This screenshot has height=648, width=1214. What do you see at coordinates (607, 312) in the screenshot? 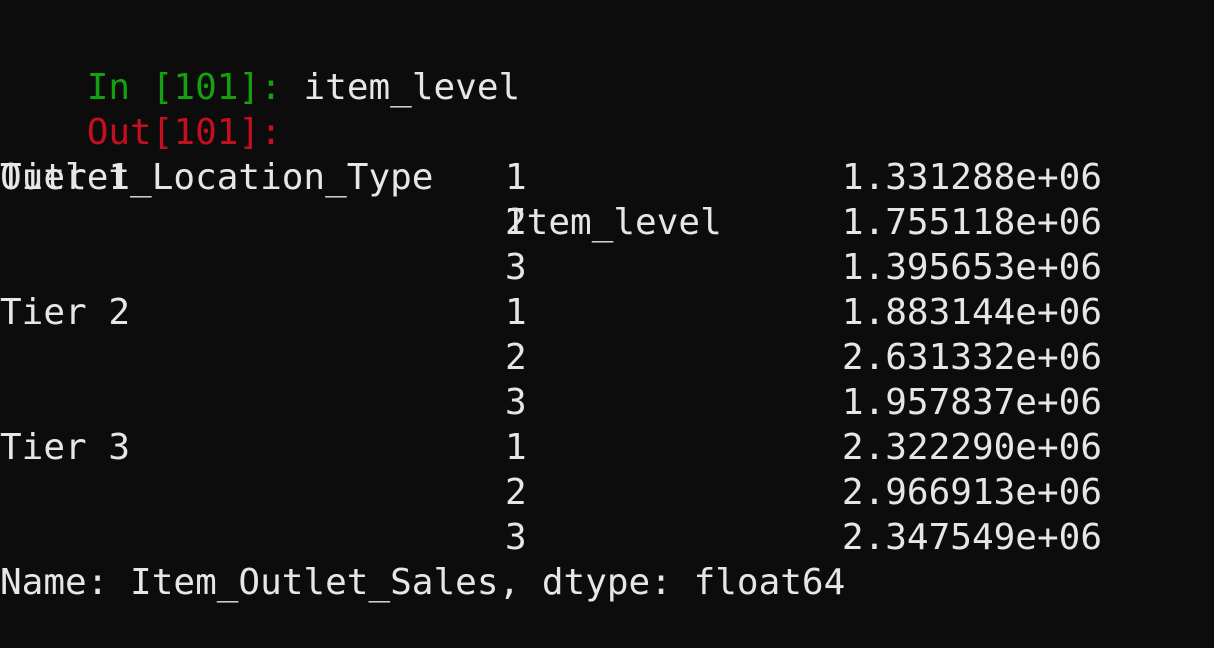
I see `series-row: Tier 2 1 1.883144e+06` at bounding box center [607, 312].